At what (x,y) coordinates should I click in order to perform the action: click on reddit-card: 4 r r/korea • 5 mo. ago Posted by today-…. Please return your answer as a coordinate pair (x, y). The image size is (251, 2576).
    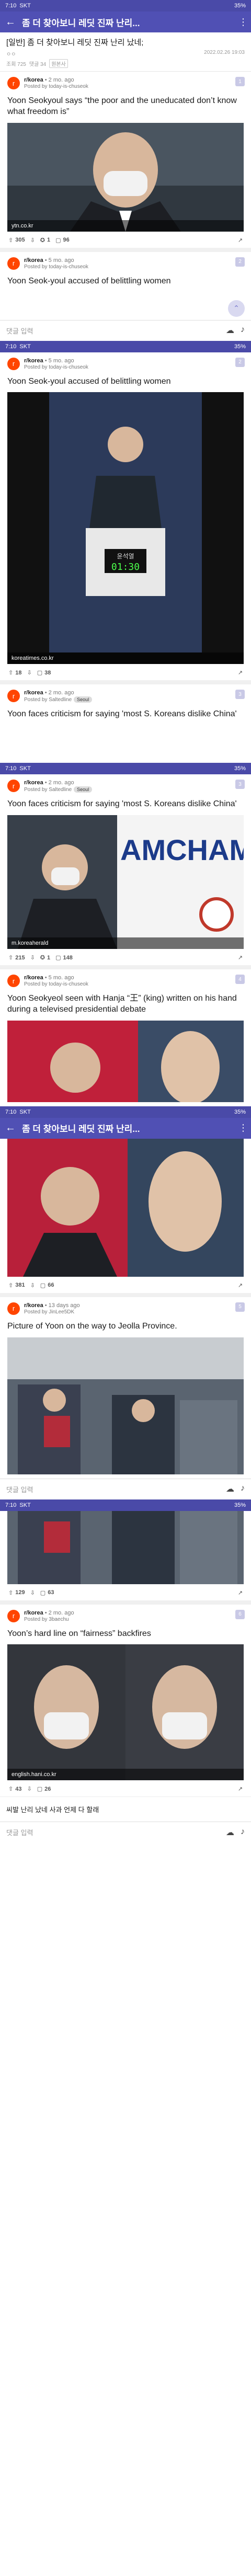
    Looking at the image, I should click on (125, 1037).